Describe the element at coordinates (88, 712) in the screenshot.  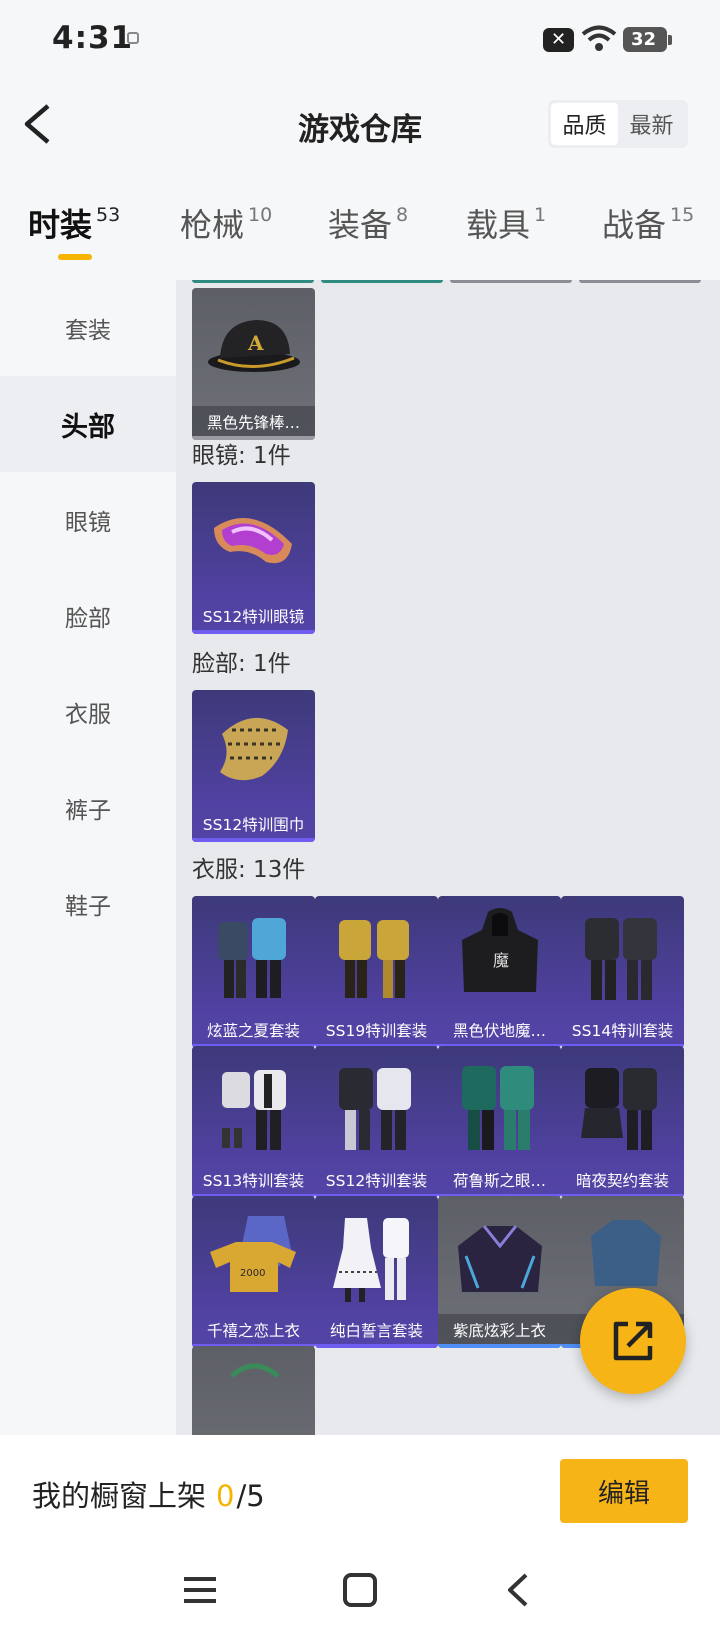
I see `sidebar-item-clothes: 衣服` at that location.